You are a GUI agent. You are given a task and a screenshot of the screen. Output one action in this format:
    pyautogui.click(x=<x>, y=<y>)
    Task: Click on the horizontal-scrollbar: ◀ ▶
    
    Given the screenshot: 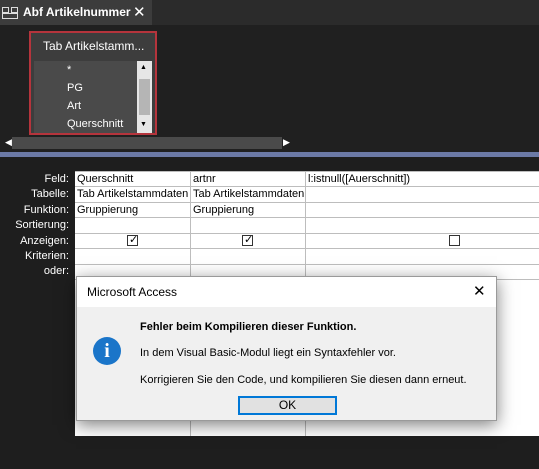 What is the action you would take?
    pyautogui.click(x=269, y=143)
    